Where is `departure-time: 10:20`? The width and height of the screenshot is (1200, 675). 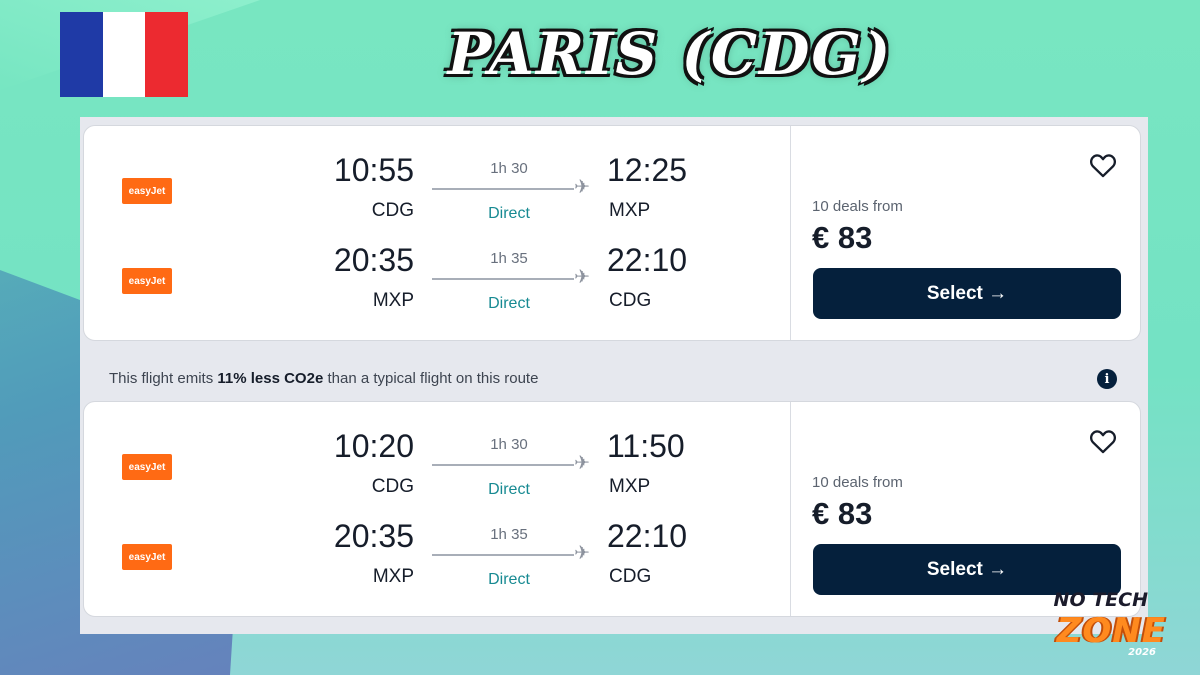 departure-time: 10:20 is located at coordinates (373, 446).